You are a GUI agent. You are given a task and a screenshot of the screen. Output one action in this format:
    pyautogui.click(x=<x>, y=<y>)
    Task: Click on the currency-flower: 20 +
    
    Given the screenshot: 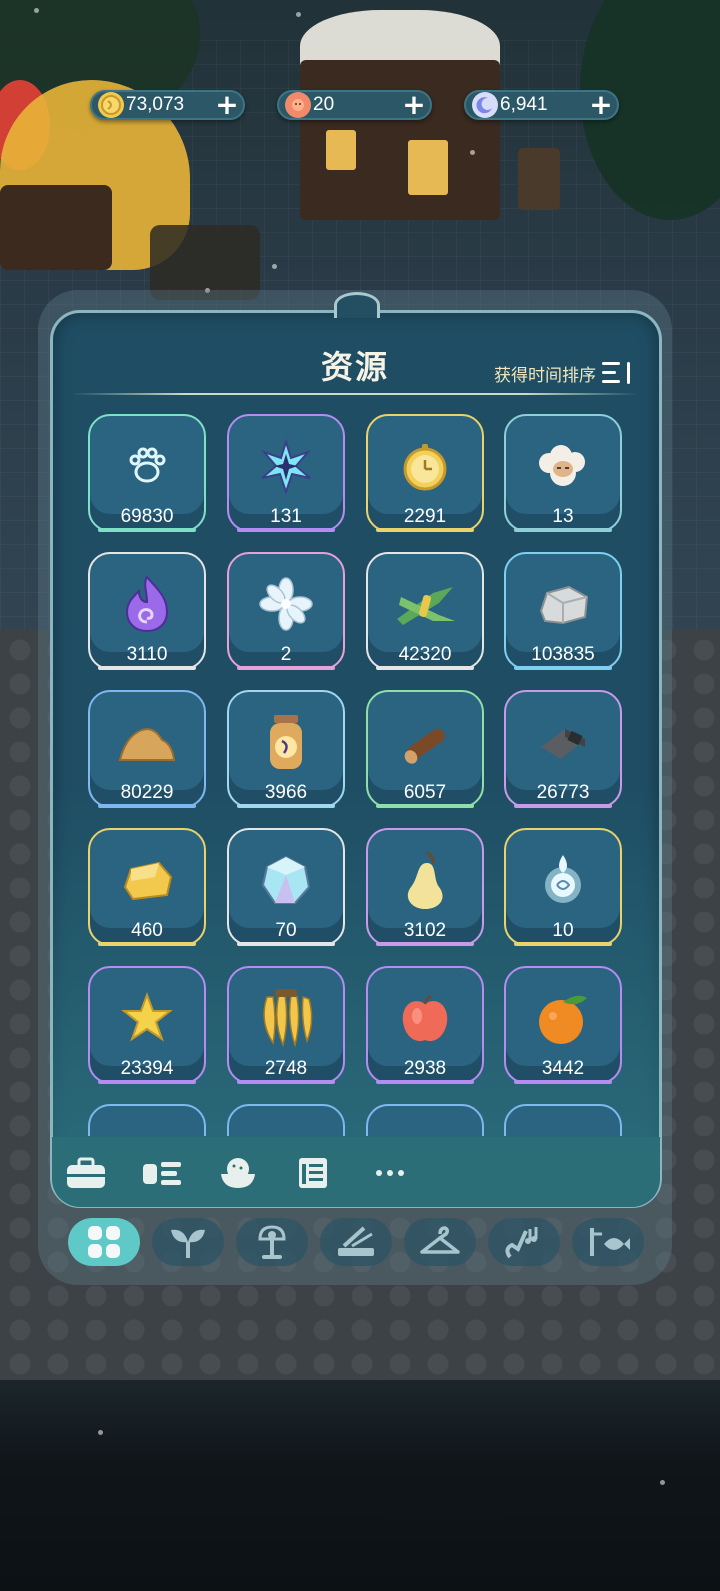 What is the action you would take?
    pyautogui.click(x=354, y=105)
    